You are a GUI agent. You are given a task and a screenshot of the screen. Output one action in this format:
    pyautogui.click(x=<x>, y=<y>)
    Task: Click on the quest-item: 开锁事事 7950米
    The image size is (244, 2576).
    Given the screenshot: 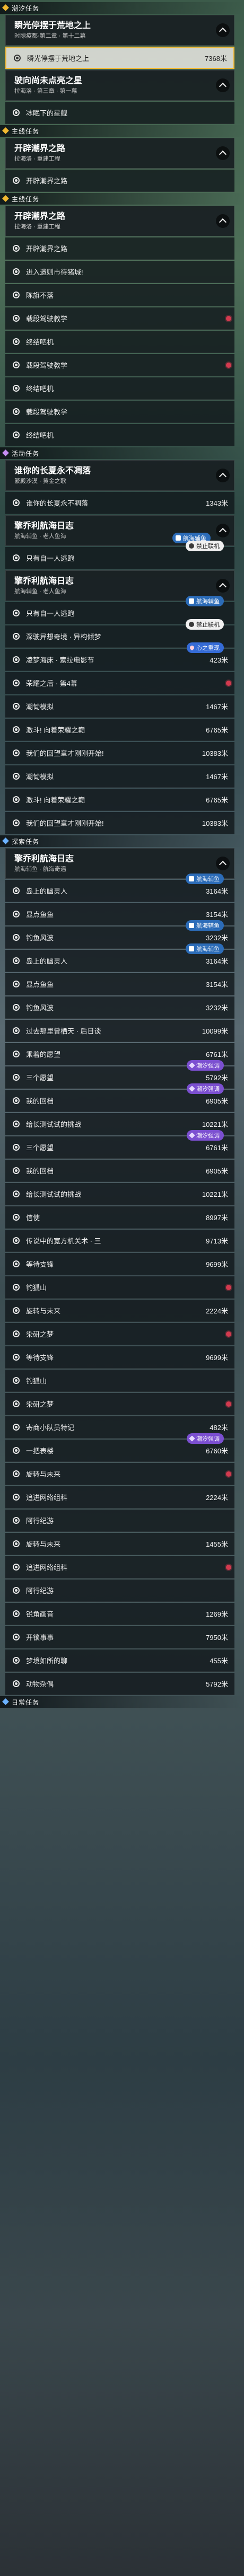 What is the action you would take?
    pyautogui.click(x=120, y=1637)
    